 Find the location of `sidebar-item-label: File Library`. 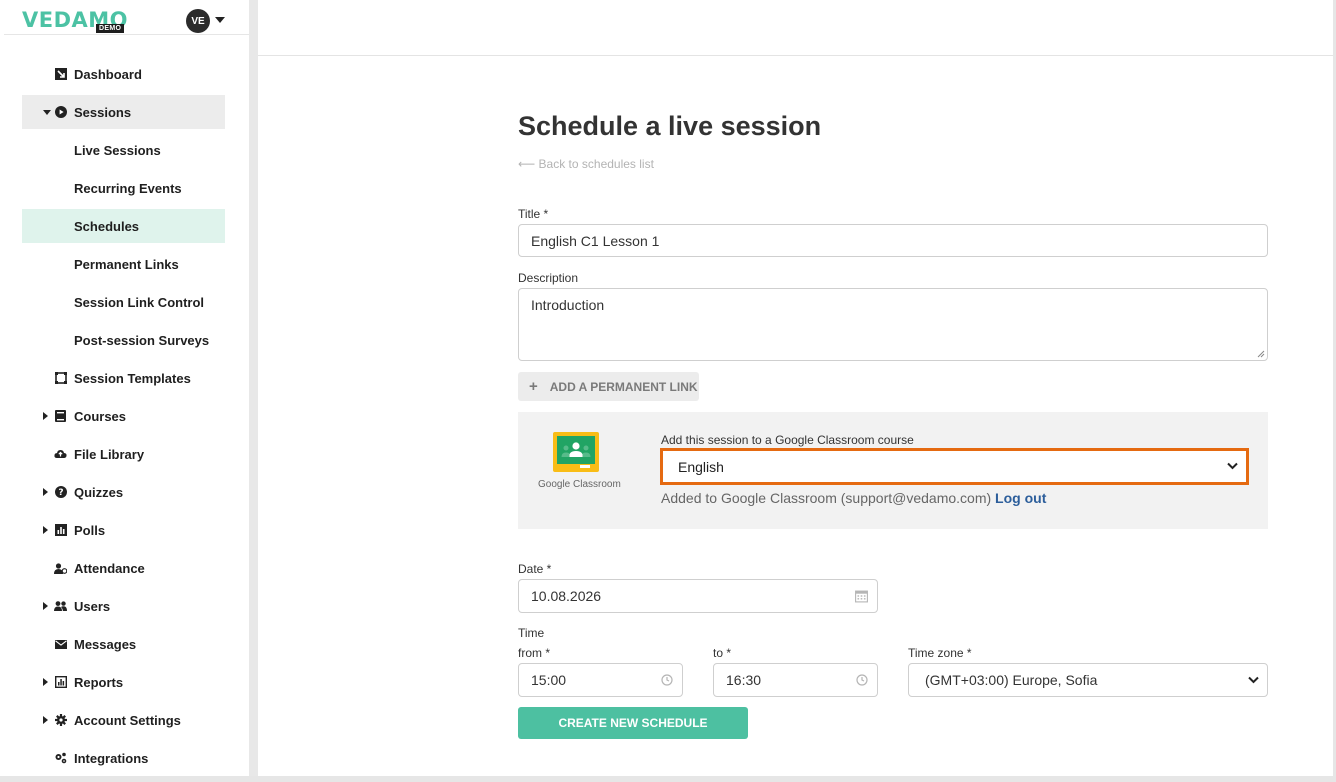

sidebar-item-label: File Library is located at coordinates (109, 454).